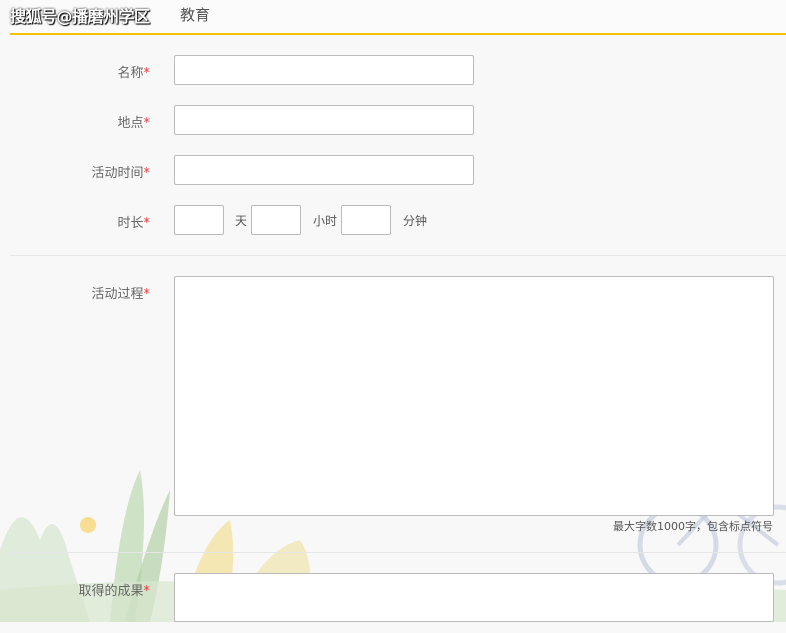 Image resolution: width=786 pixels, height=633 pixels. What do you see at coordinates (393, 220) in the screenshot?
I see `form-row-duration: 时长* 天 小时 分钟` at bounding box center [393, 220].